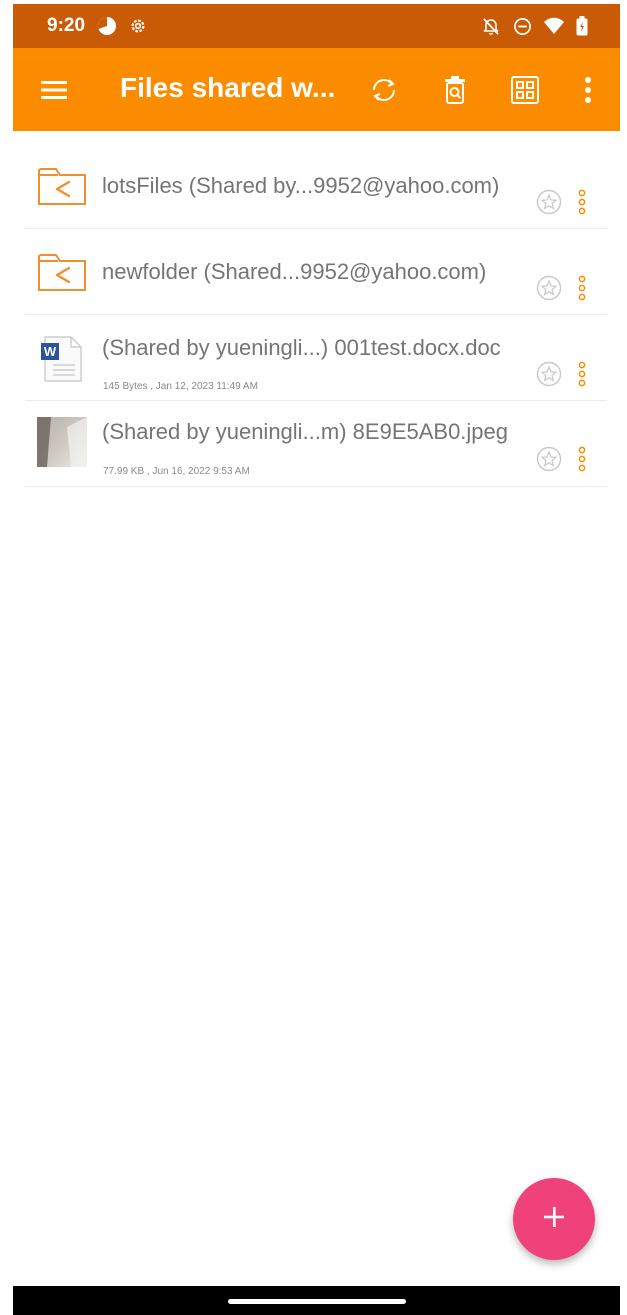  I want to click on battery-icon, so click(582, 26).